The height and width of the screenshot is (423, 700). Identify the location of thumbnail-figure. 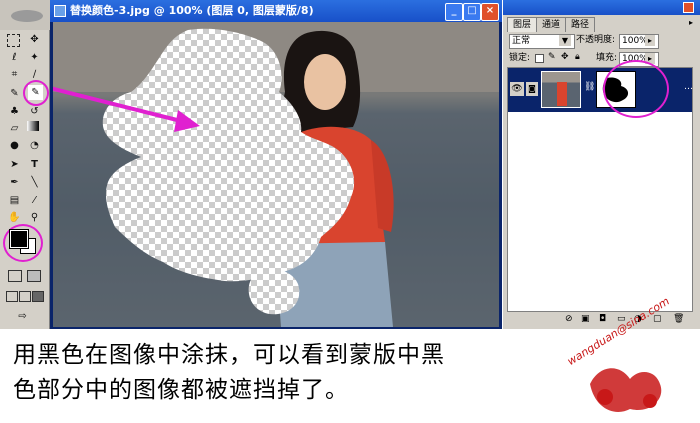
(562, 94).